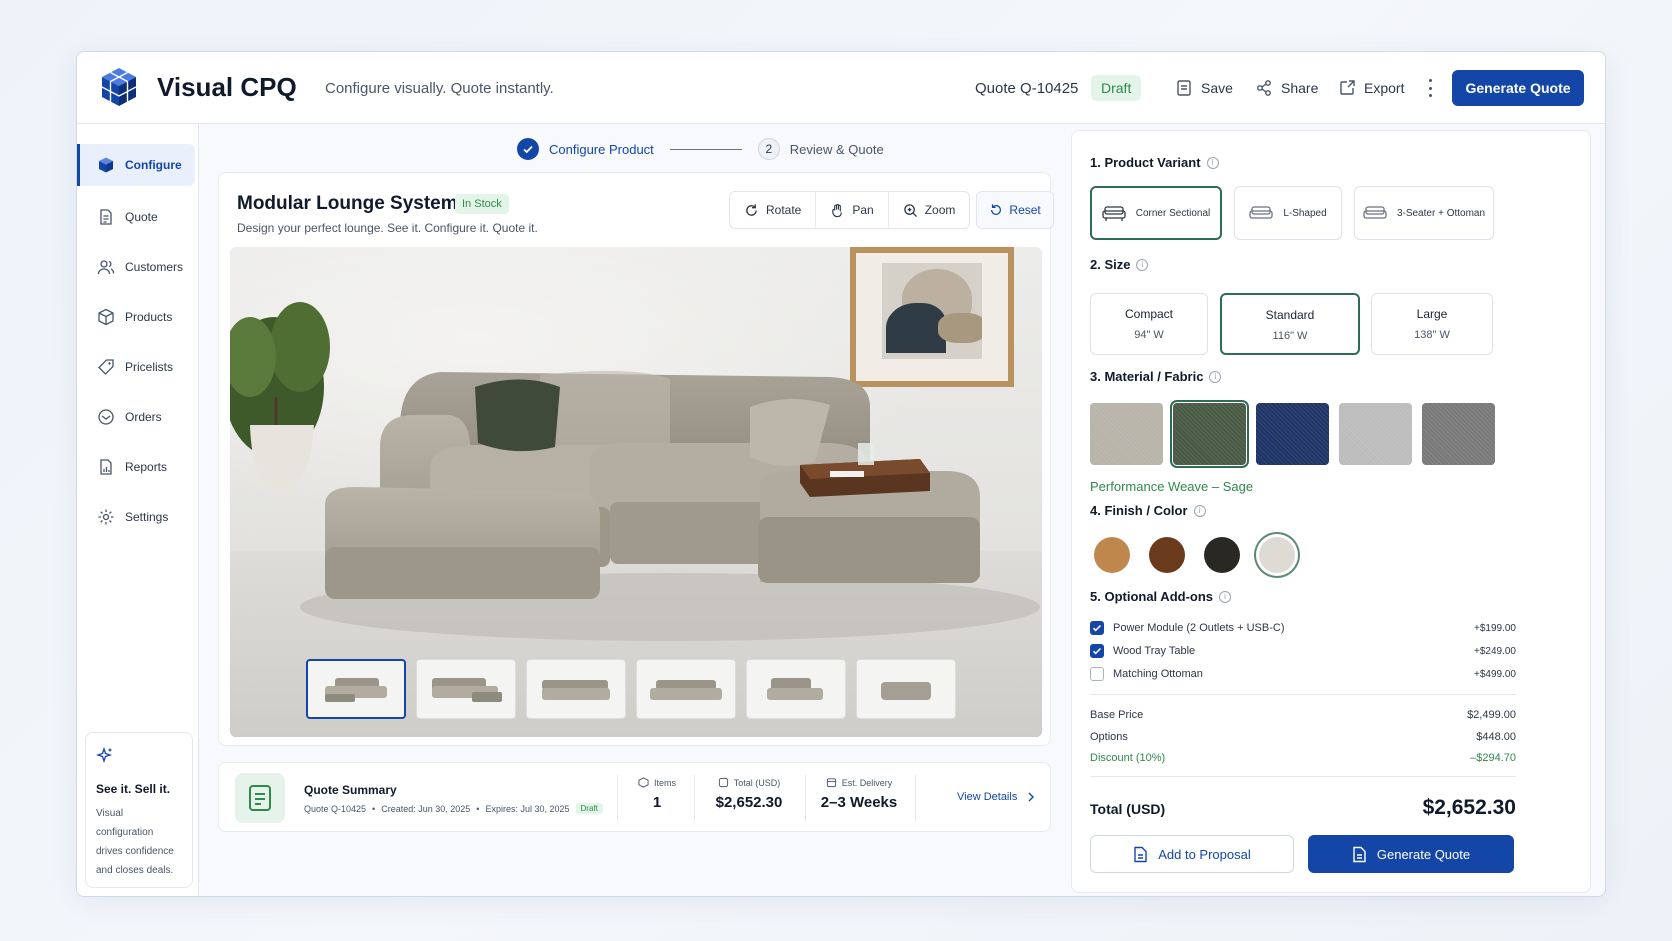  Describe the element at coordinates (773, 210) in the screenshot. I see `rotate-button: Rotate` at that location.